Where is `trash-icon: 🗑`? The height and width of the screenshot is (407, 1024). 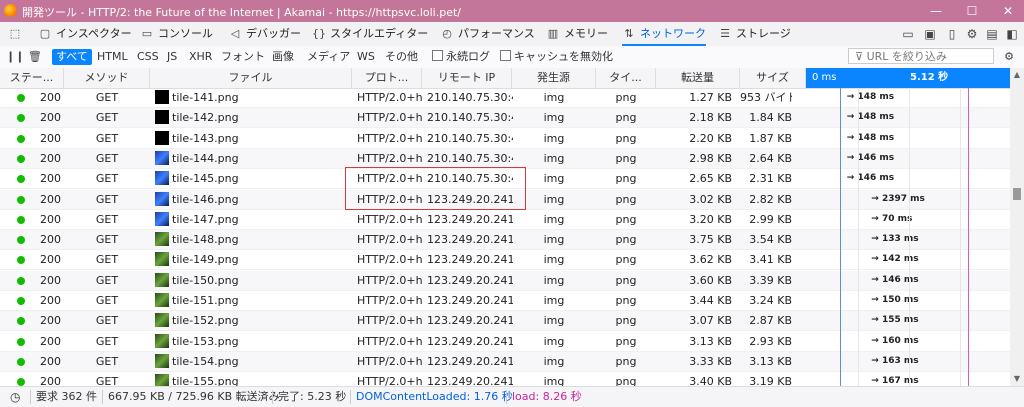
trash-icon: 🗑 is located at coordinates (35, 57).